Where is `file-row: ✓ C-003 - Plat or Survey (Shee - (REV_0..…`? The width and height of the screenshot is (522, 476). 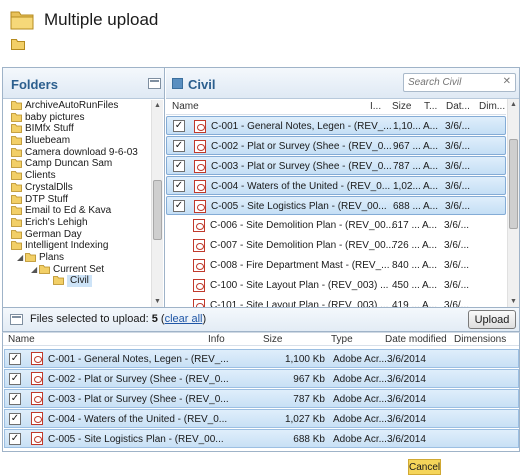
file-row: ✓ C-003 - Plat or Survey (Shee - (REV_0..… is located at coordinates (336, 165).